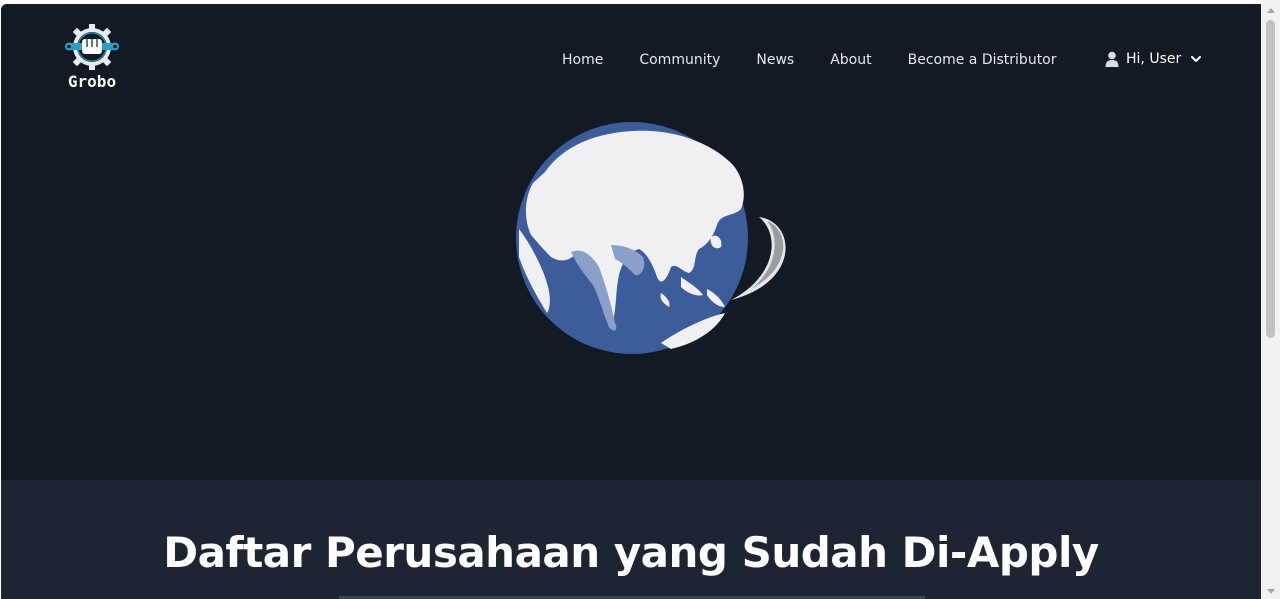  I want to click on user-greeting: Hi, User, so click(1154, 59).